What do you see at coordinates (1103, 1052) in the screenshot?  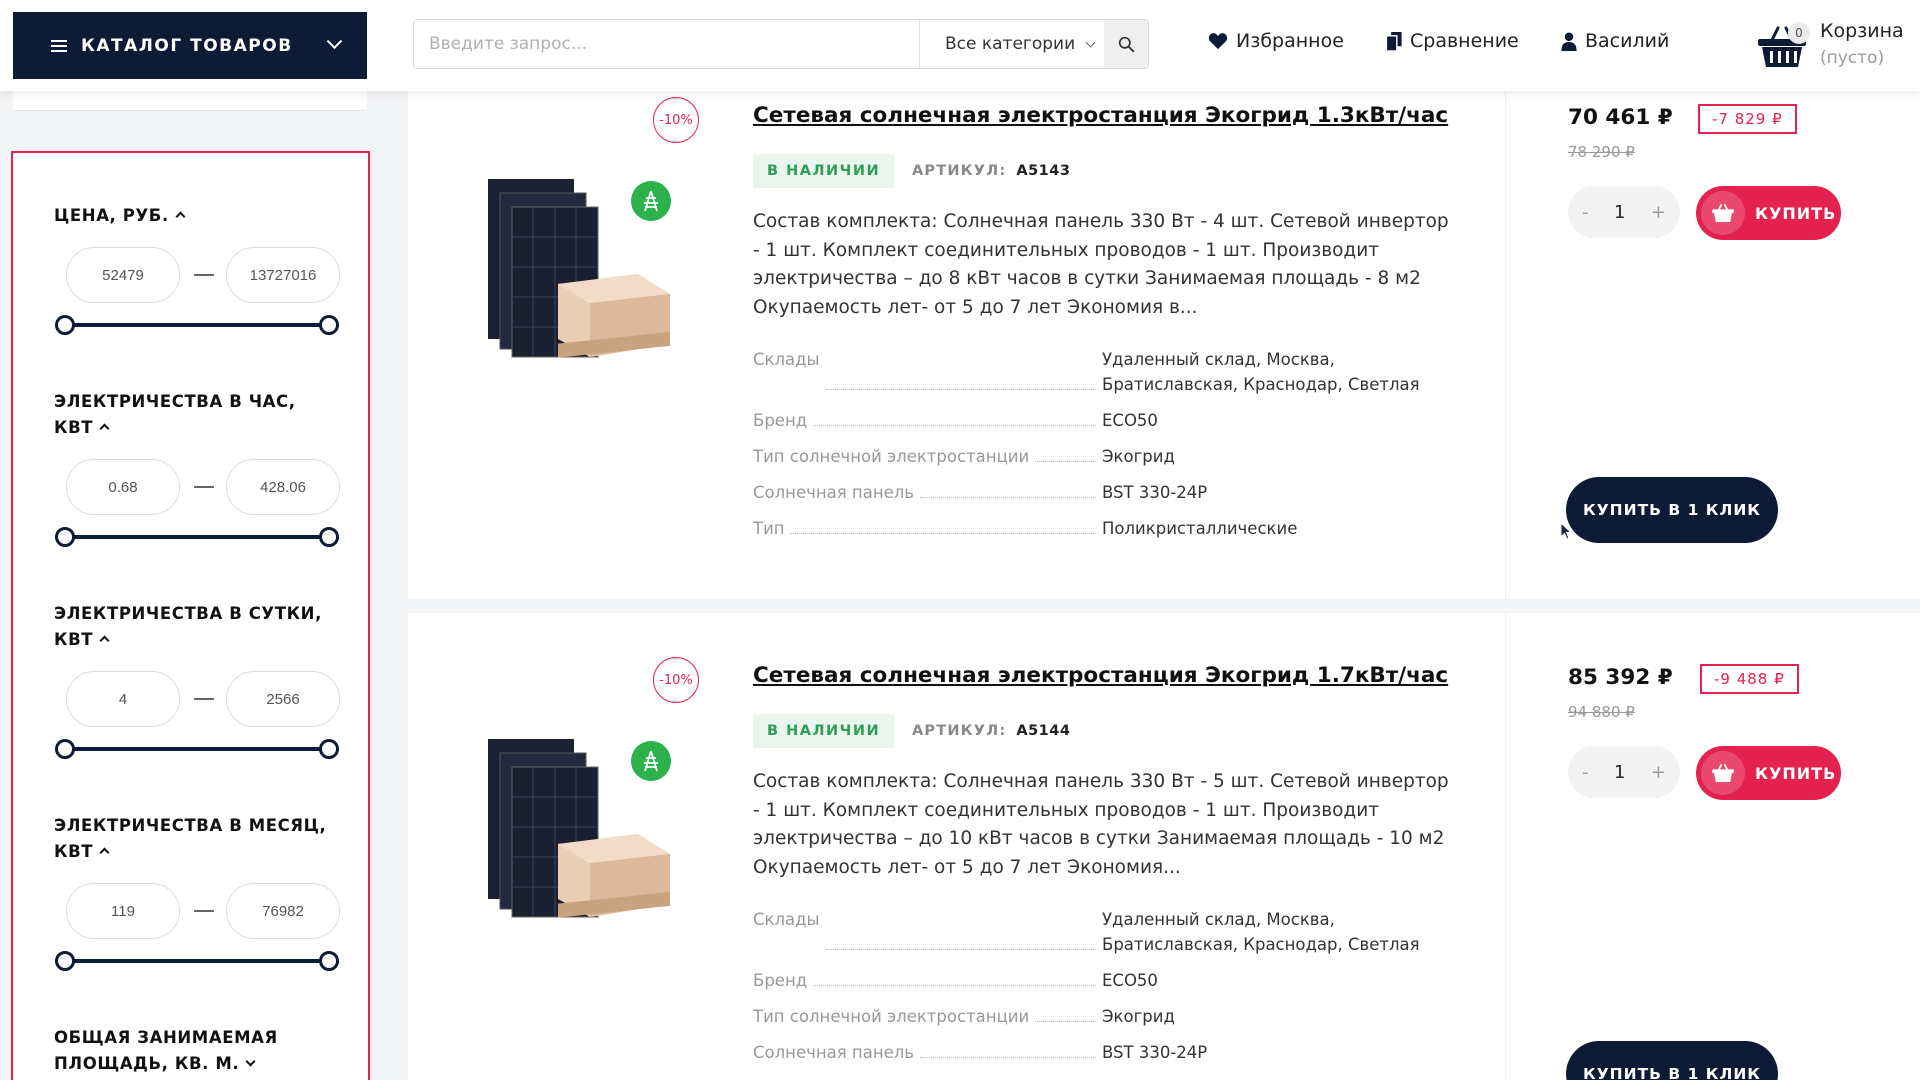 I see `property-row: Солнечная панель BST 330-24P` at bounding box center [1103, 1052].